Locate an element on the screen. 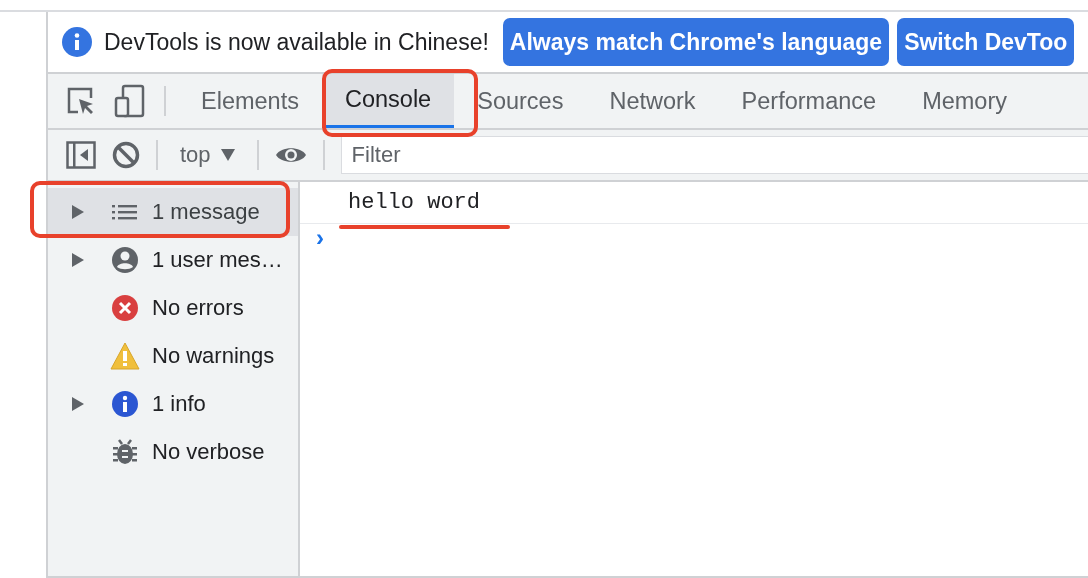  filter-field: Filter is located at coordinates (714, 155).